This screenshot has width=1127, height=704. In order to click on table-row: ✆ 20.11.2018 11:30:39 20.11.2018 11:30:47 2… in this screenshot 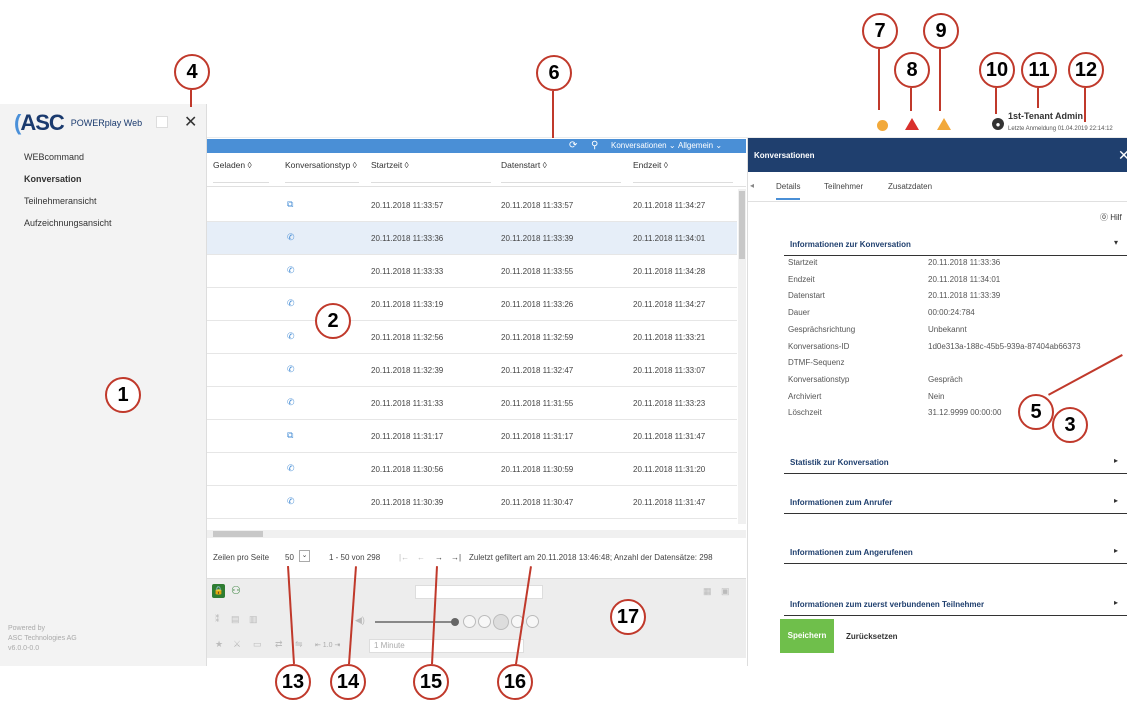, I will do `click(472, 502)`.